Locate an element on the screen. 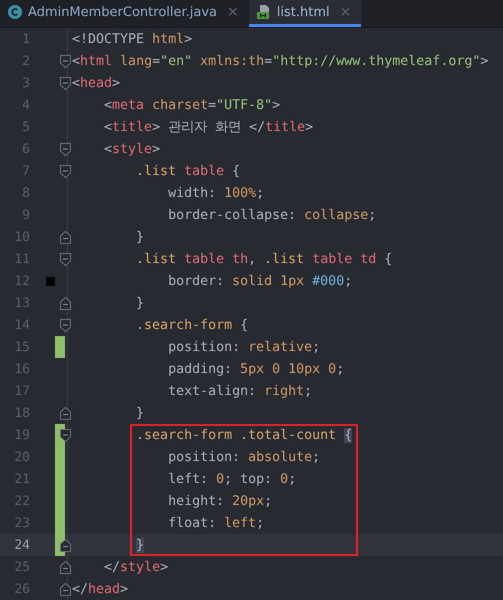 The image size is (503, 600). editor-tab: AdminMemberController.java × is located at coordinates (124, 13).